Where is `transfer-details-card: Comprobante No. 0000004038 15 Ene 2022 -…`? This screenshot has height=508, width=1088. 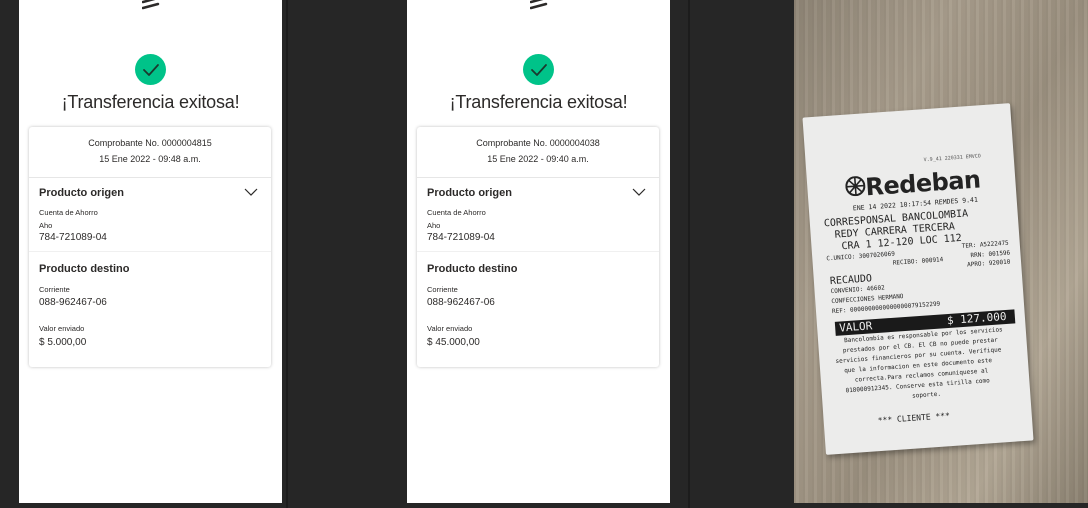 transfer-details-card: Comprobante No. 0000004038 15 Ene 2022 -… is located at coordinates (538, 247).